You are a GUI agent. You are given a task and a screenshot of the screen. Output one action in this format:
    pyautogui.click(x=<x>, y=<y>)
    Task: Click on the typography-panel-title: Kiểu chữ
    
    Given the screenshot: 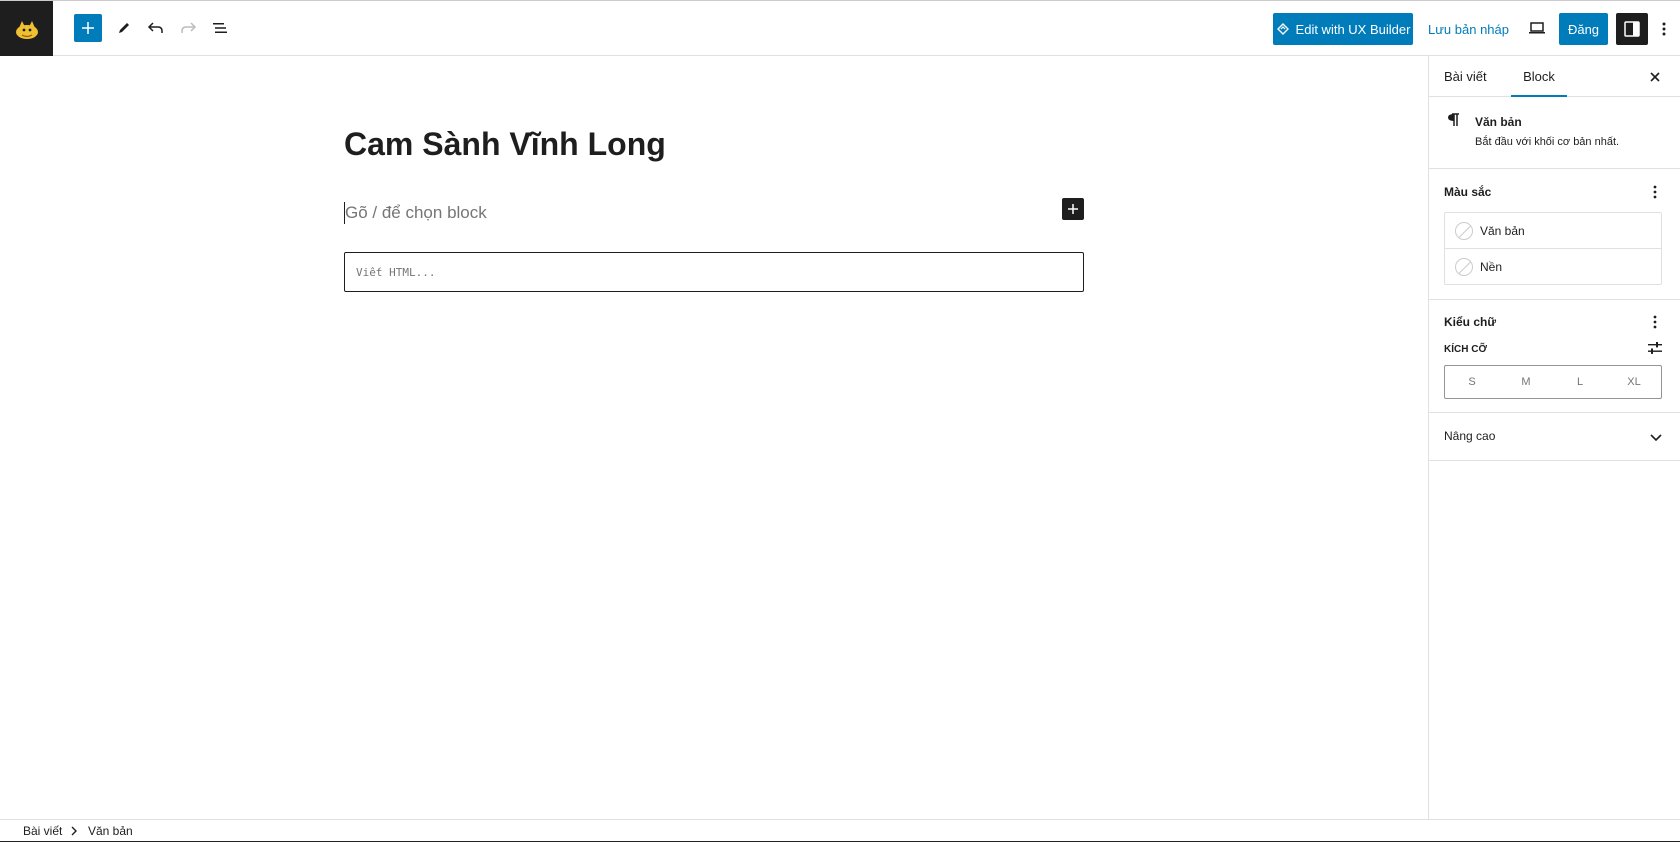 What is the action you would take?
    pyautogui.click(x=1470, y=322)
    